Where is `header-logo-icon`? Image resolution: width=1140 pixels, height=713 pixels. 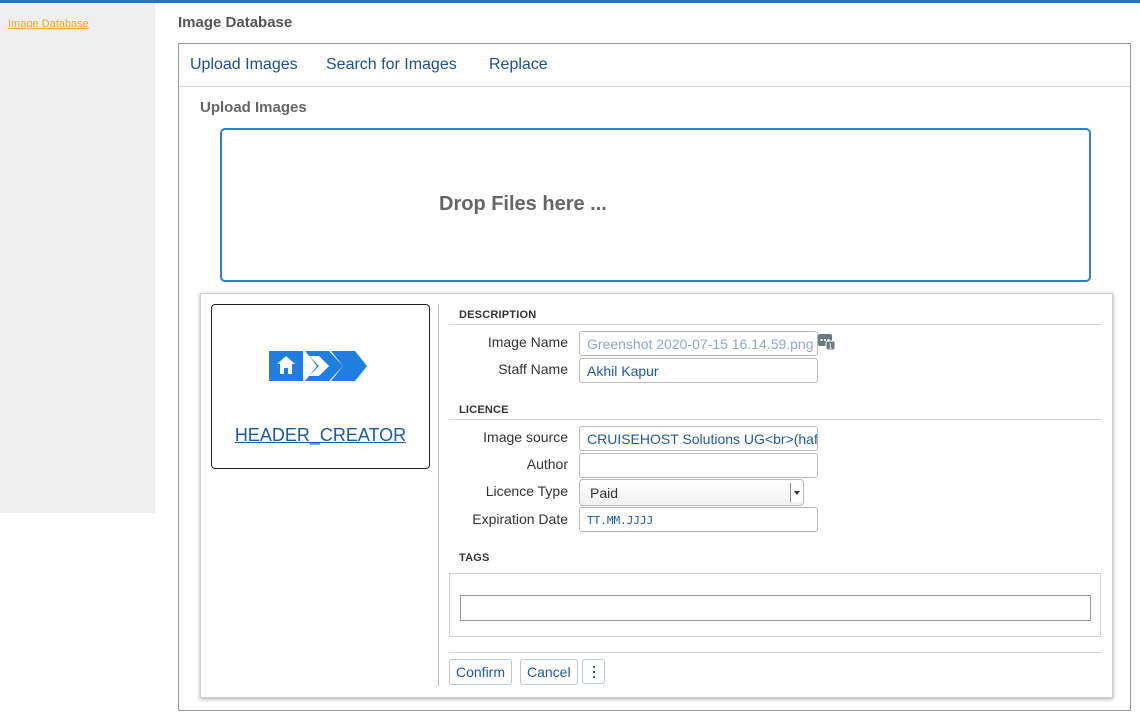
header-logo-icon is located at coordinates (318, 366).